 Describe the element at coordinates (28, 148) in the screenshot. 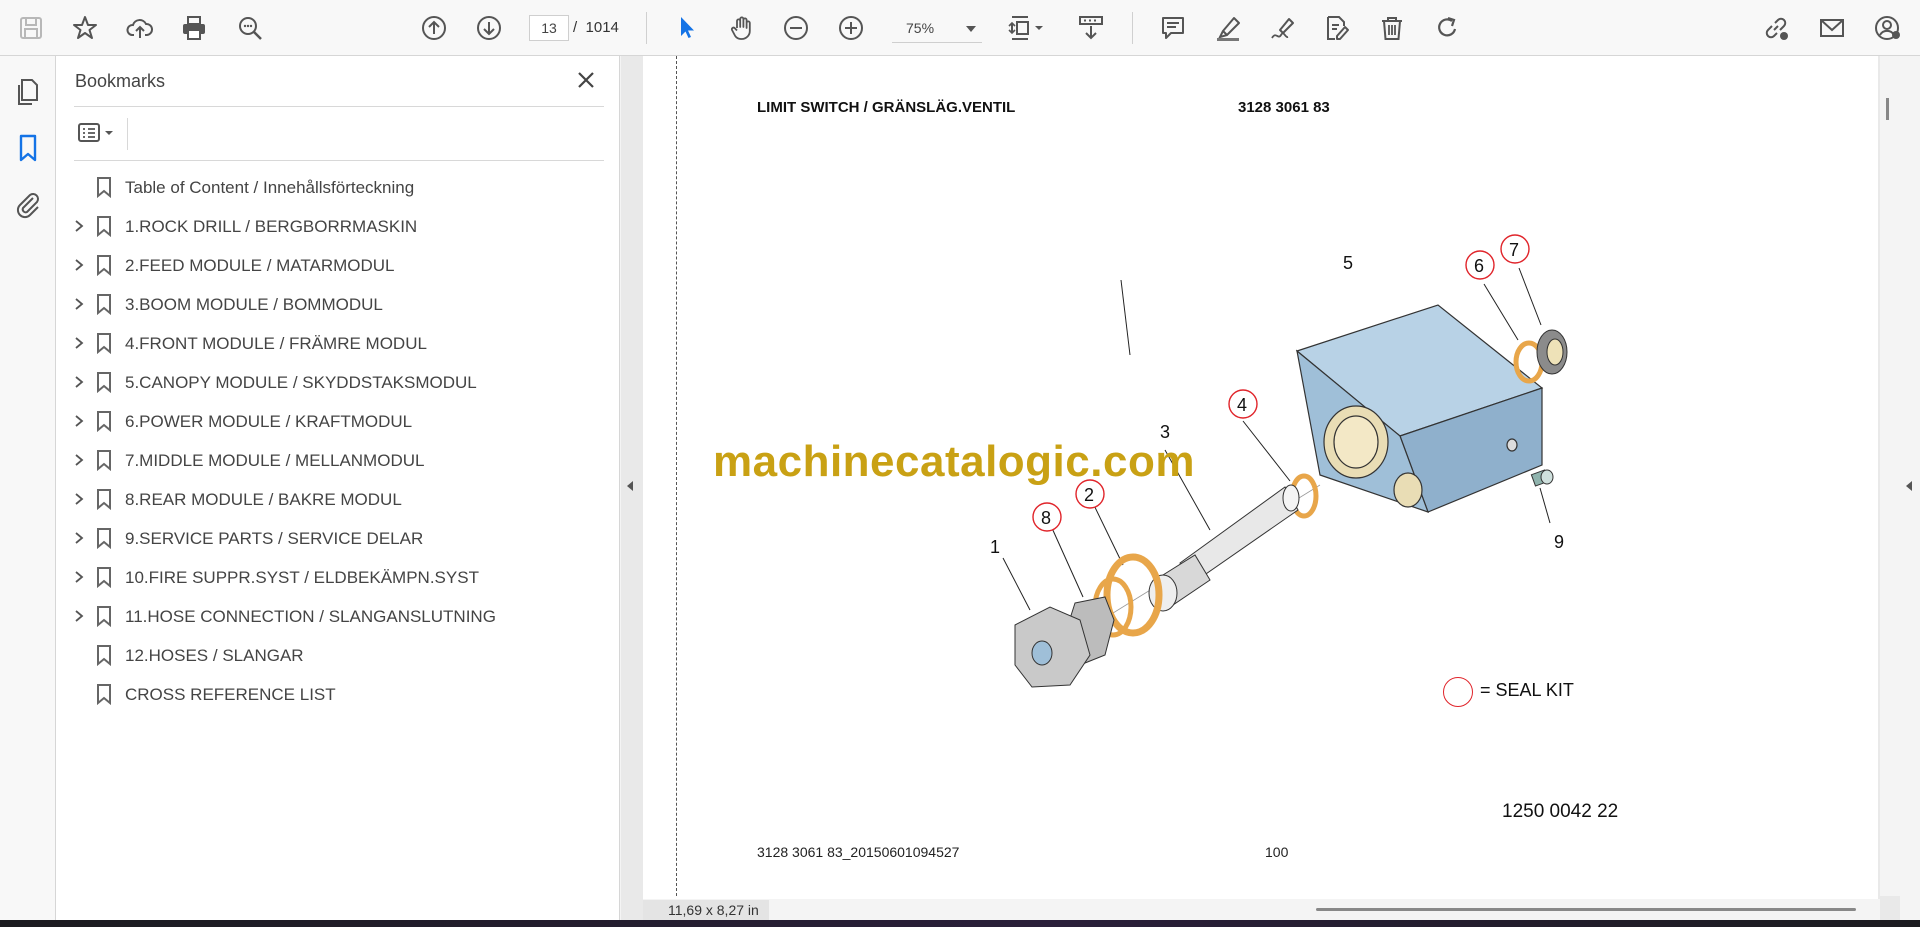

I see `bookmarks-panel-icon` at that location.